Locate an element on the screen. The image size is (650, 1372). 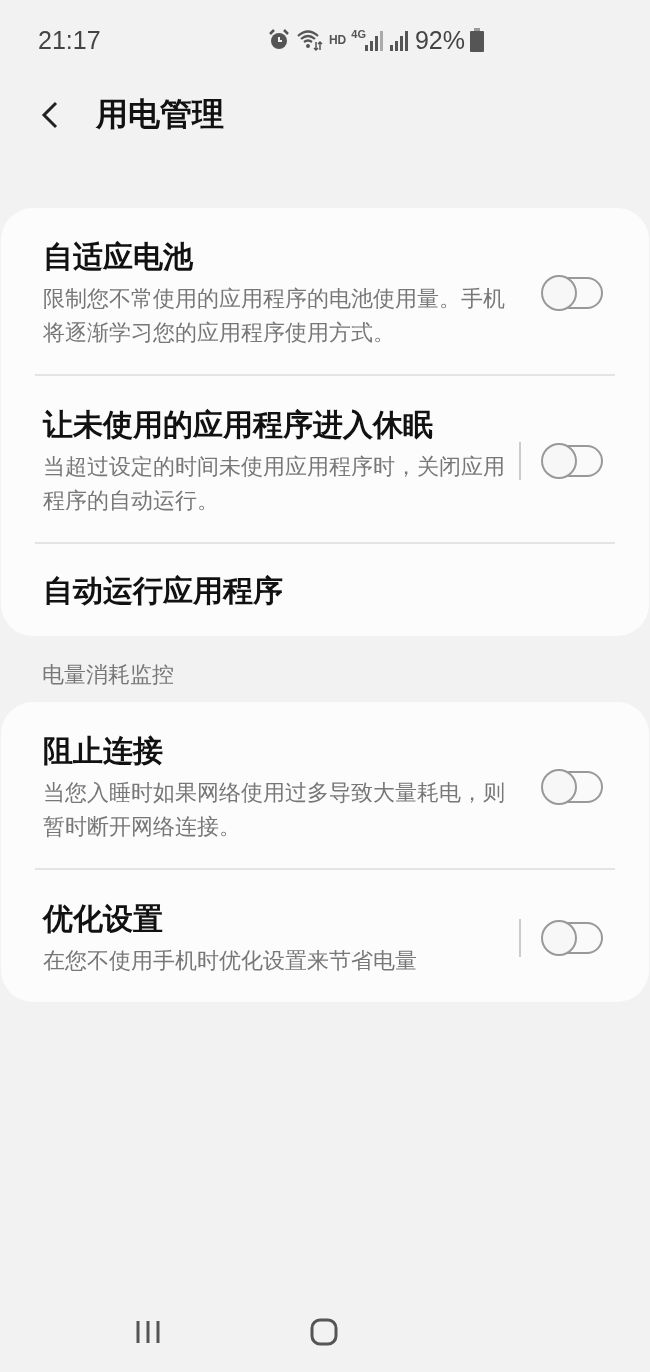
clock-time: 21:17 is located at coordinates (69, 40).